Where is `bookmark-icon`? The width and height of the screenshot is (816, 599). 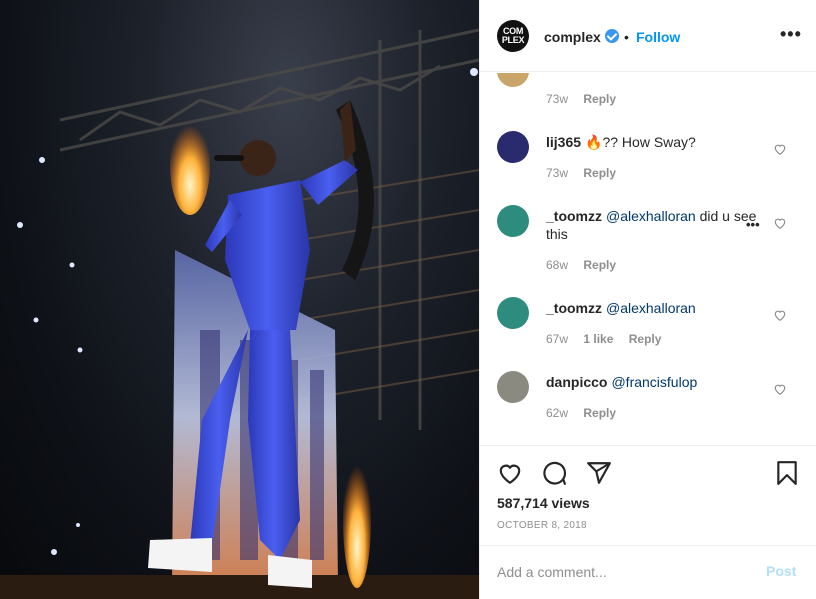 bookmark-icon is located at coordinates (787, 473).